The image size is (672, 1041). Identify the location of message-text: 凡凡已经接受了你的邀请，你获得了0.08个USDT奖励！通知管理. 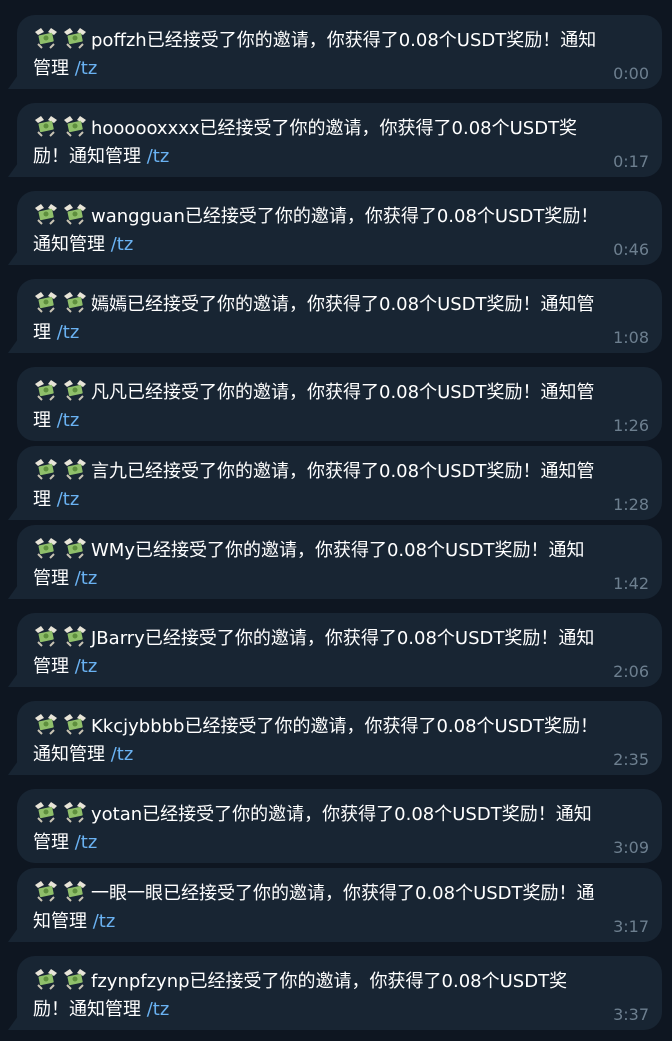
(314, 406).